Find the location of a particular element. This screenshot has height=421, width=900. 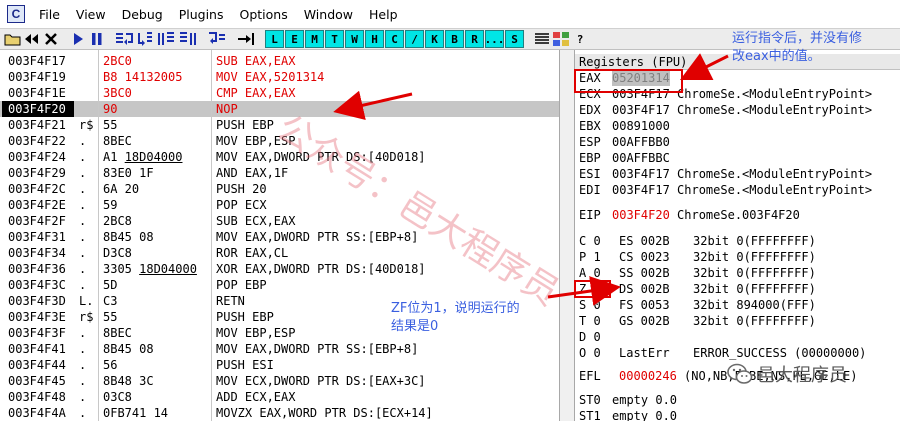

wechat-badge: 邑大程序员 is located at coordinates (787, 374).